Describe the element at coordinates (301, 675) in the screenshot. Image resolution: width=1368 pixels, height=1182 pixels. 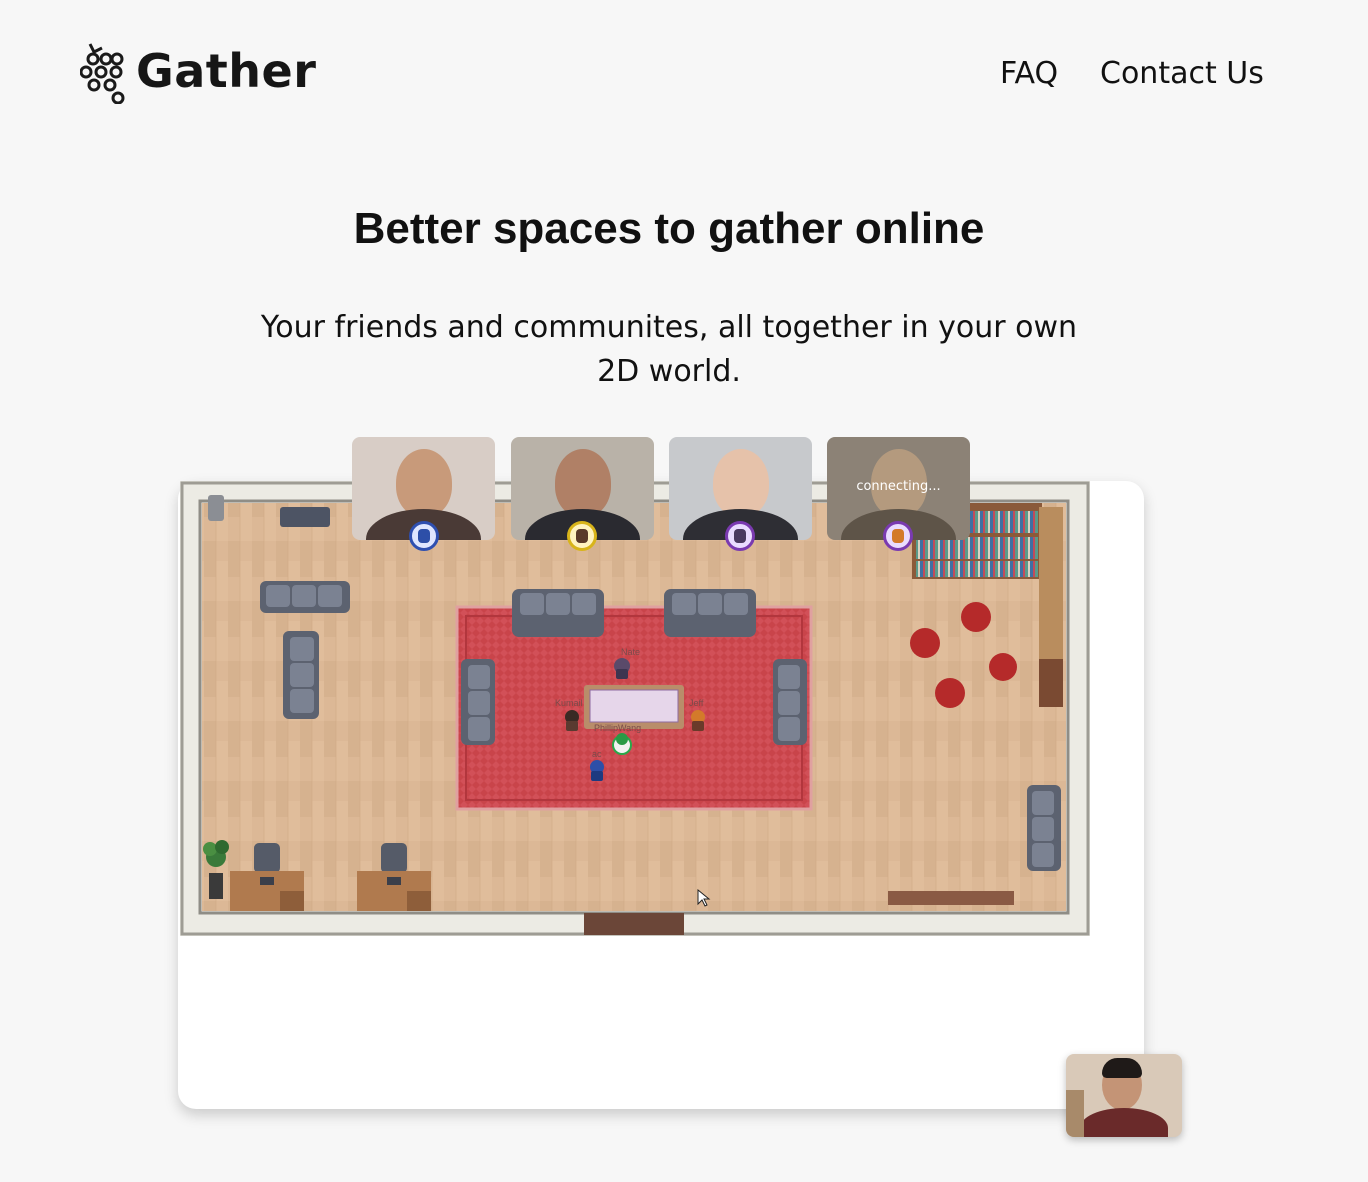
I see `sofa-left-vertical` at that location.